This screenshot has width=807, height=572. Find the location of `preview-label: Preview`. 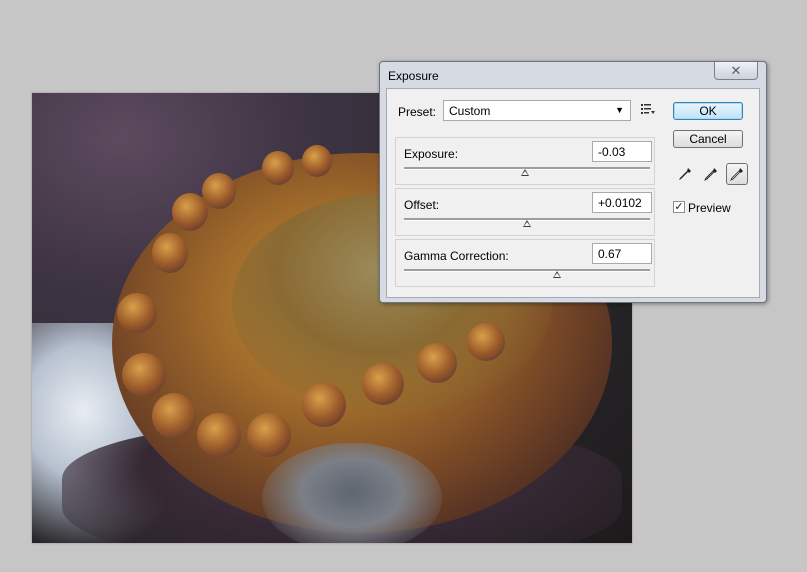

preview-label: Preview is located at coordinates (709, 208).